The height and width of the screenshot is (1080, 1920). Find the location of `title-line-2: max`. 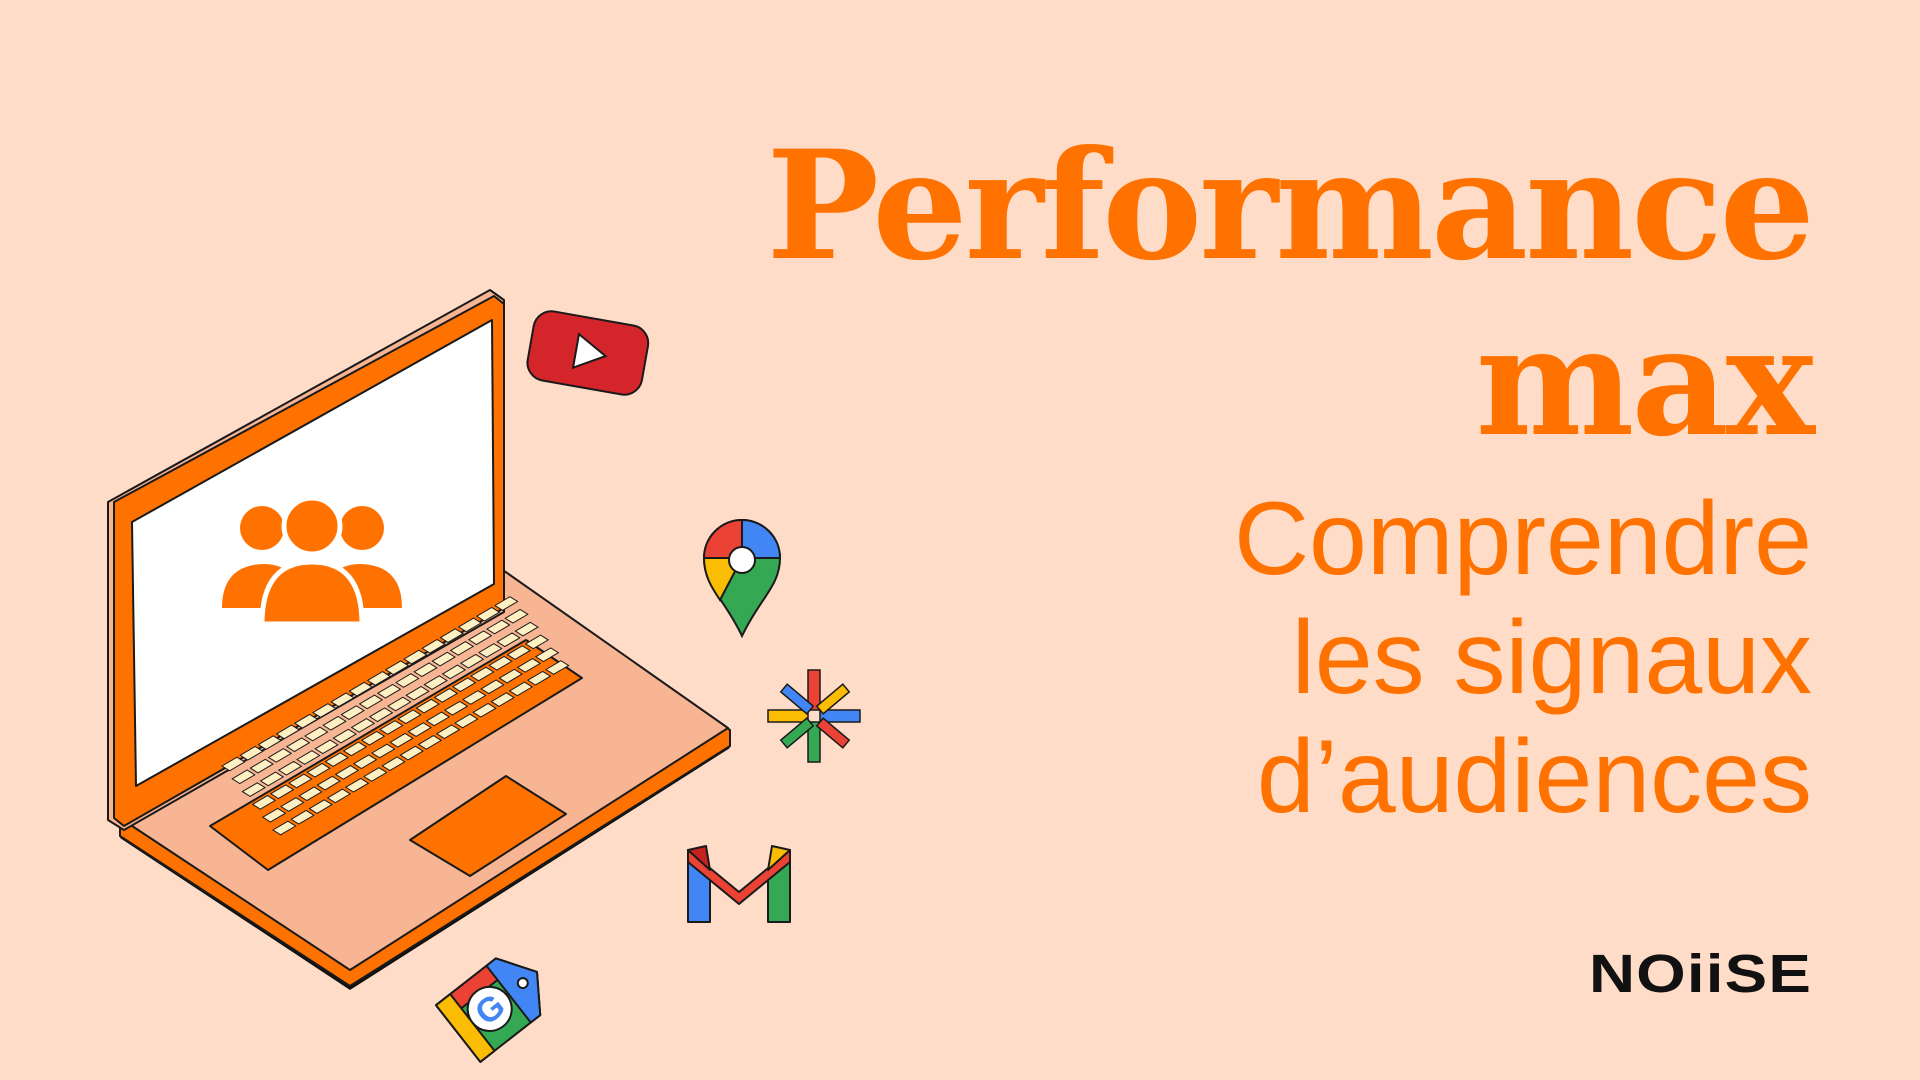

title-line-2: max is located at coordinates (1645, 382).